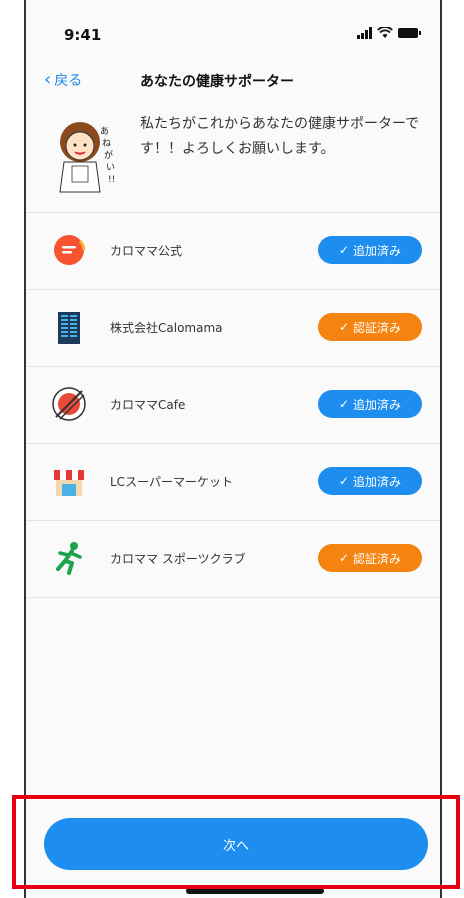 The image size is (464, 898). Describe the element at coordinates (166, 328) in the screenshot. I see `supporter-name: 株式会社Calomama` at that location.